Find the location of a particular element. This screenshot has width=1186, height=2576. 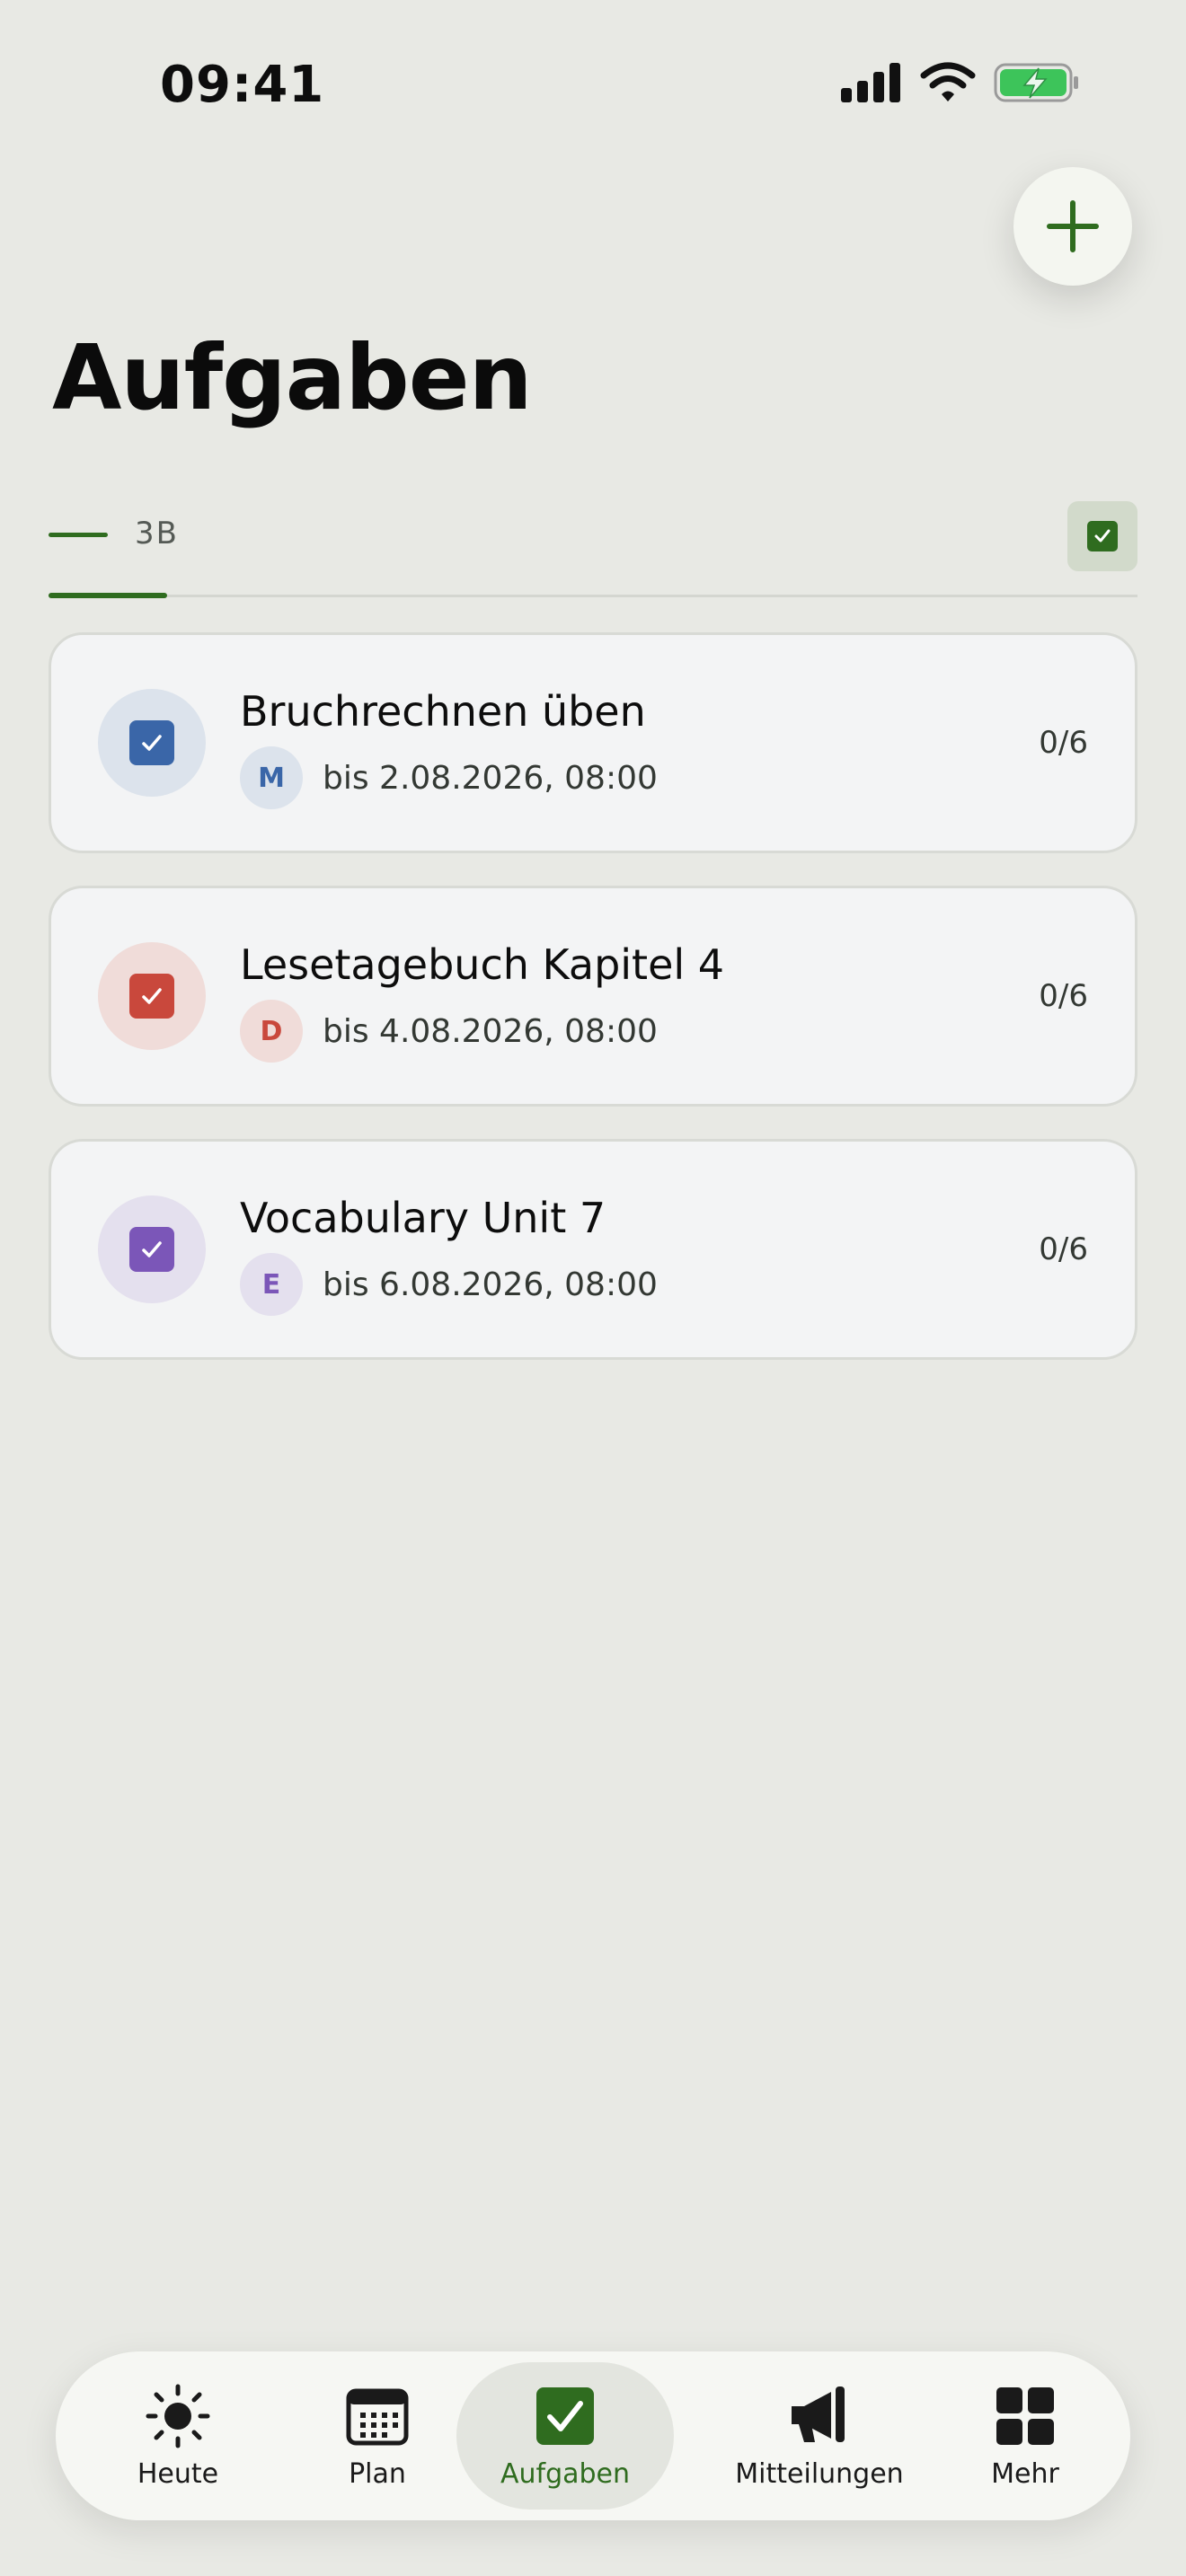

tab-underline-track is located at coordinates (593, 596).